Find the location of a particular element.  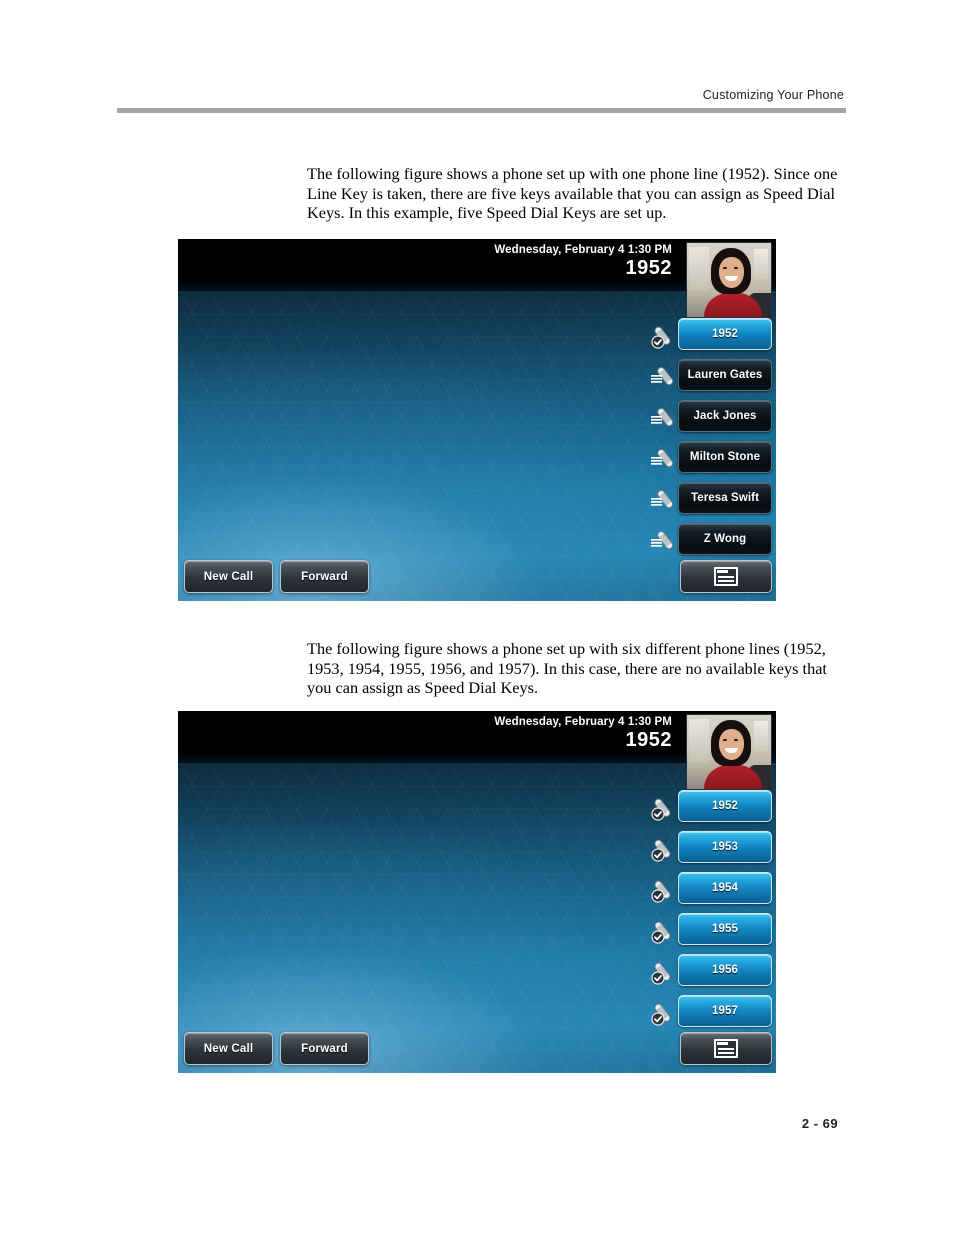

speed-dial-key-label: Lauren Gates is located at coordinates (725, 375).